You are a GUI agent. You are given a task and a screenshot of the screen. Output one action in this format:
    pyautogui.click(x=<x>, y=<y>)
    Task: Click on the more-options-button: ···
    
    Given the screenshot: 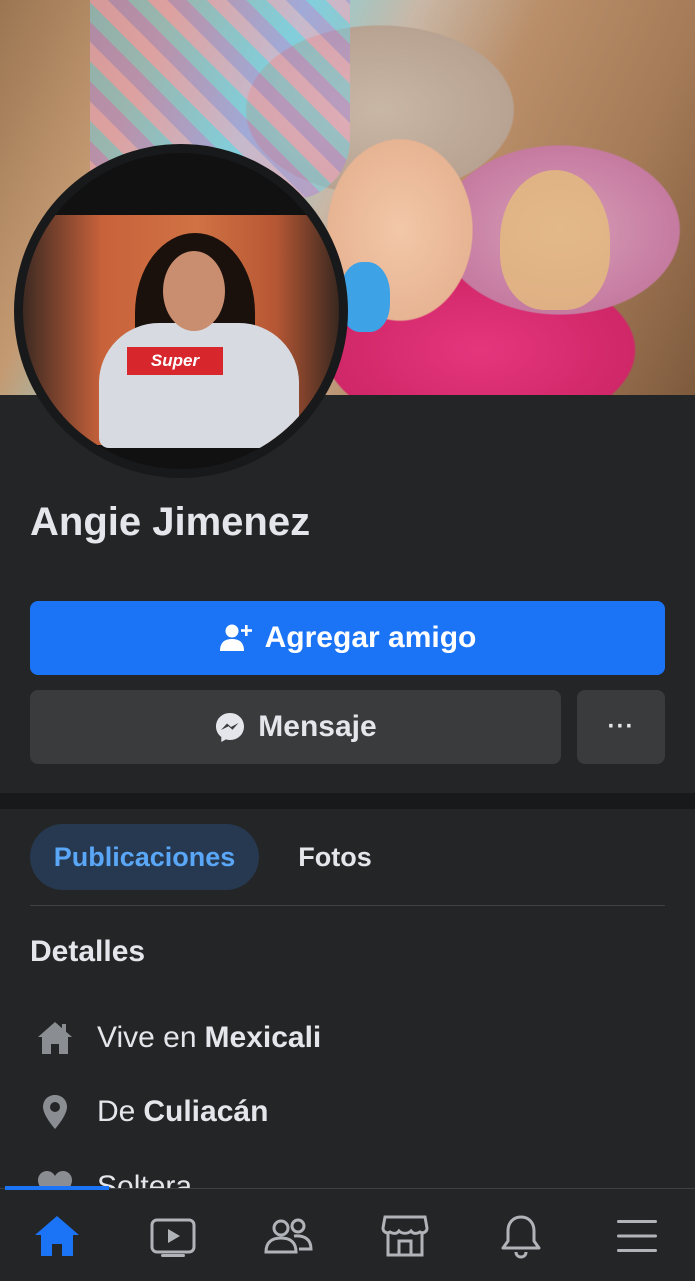 What is the action you would take?
    pyautogui.click(x=621, y=727)
    